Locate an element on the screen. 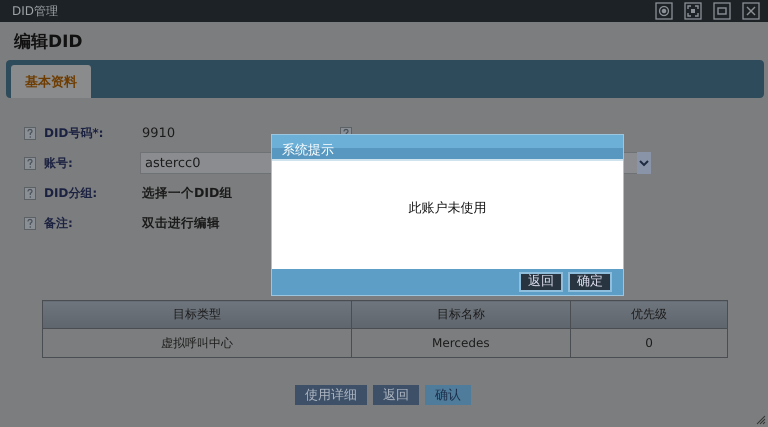  tab: 基本资料 is located at coordinates (51, 81).